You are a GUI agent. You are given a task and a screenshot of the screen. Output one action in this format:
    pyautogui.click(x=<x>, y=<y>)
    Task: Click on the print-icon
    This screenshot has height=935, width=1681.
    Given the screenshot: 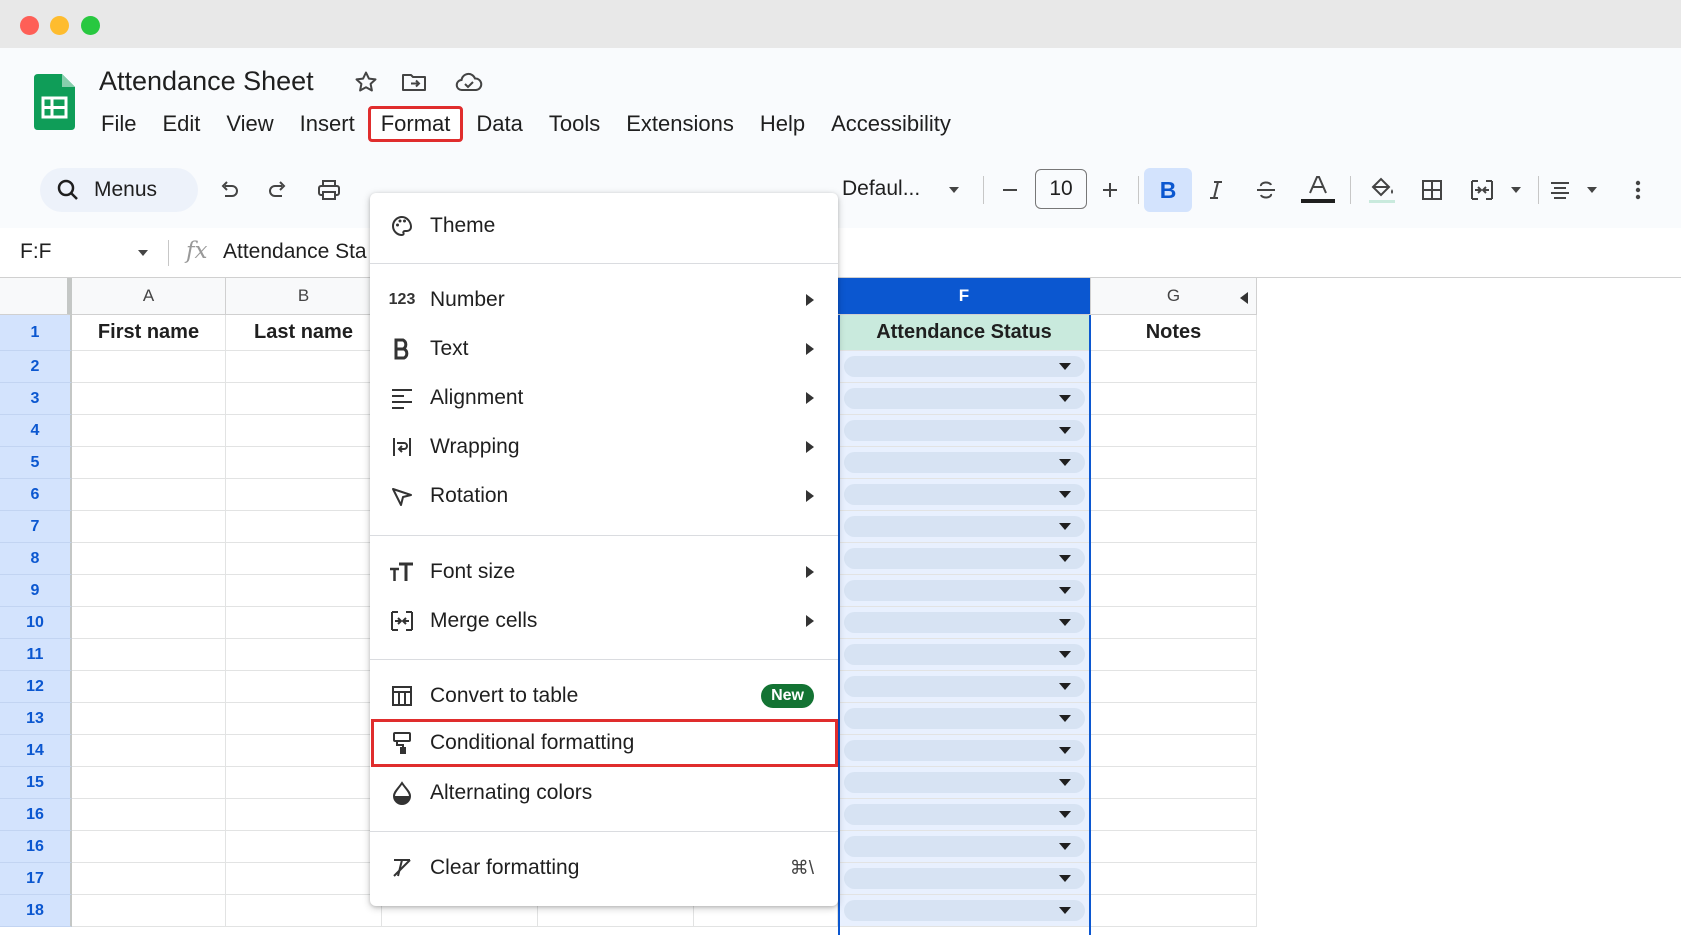 What is the action you would take?
    pyautogui.click(x=329, y=190)
    